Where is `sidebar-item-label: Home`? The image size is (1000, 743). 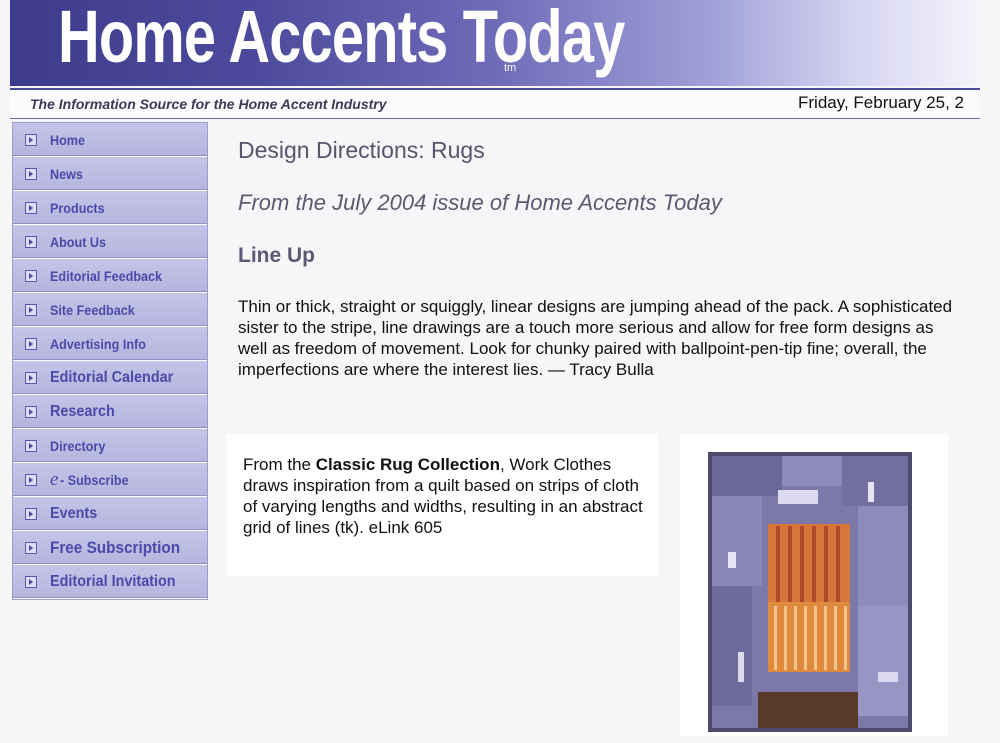
sidebar-item-label: Home is located at coordinates (68, 139).